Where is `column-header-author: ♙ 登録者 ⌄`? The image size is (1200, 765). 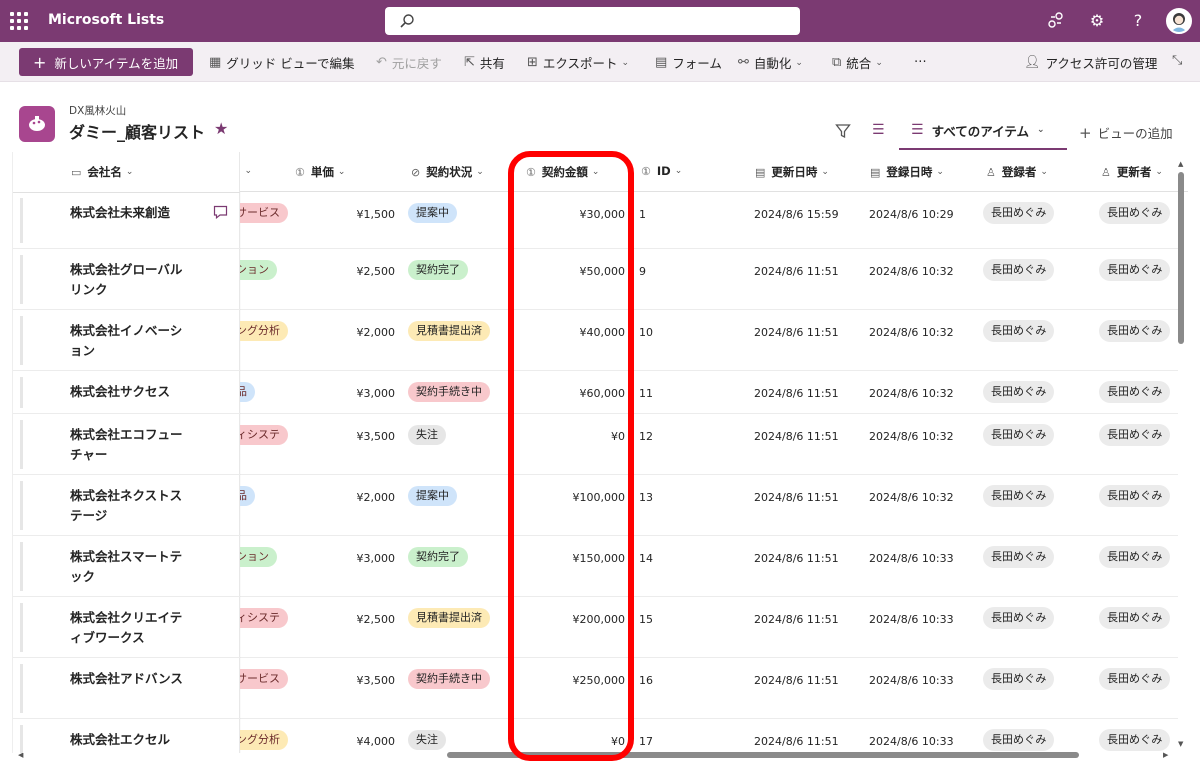
column-header-author: ♙ 登録者 ⌄ is located at coordinates (1017, 172).